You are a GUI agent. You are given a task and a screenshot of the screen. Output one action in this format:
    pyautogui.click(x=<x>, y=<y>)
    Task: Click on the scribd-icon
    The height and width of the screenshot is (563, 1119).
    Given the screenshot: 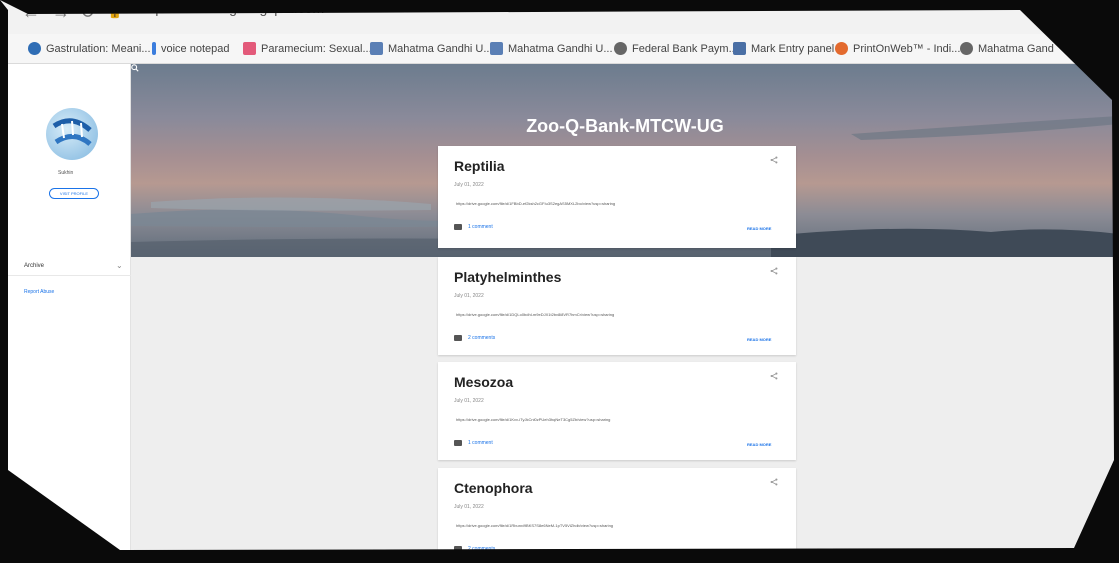 What is the action you would take?
    pyautogui.click(x=249, y=48)
    